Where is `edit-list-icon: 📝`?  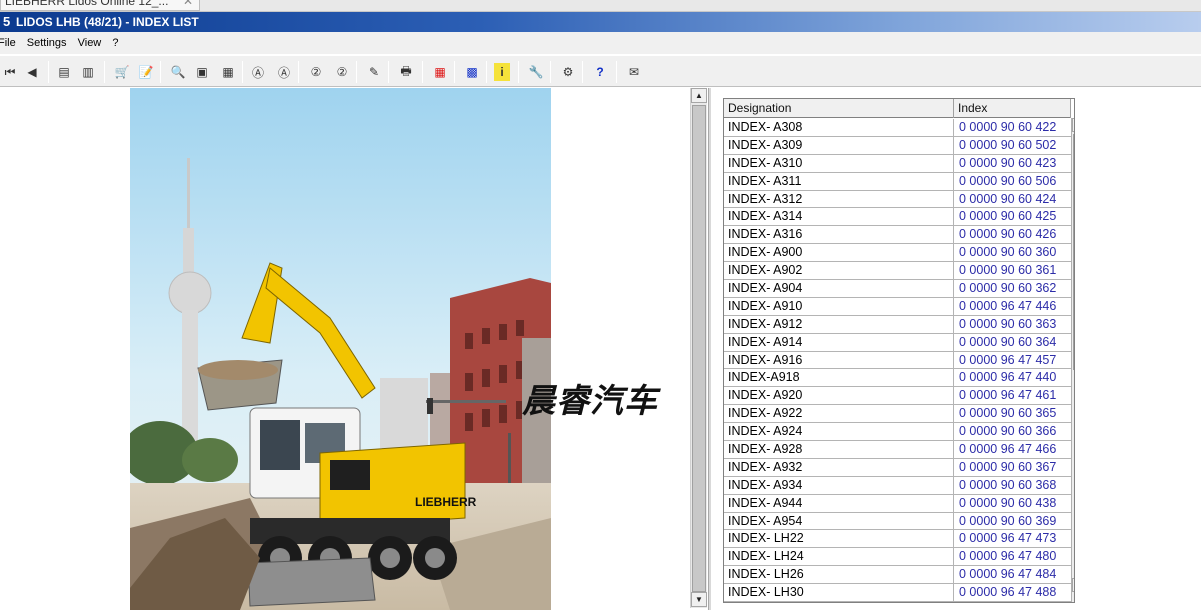 edit-list-icon: 📝 is located at coordinates (146, 72).